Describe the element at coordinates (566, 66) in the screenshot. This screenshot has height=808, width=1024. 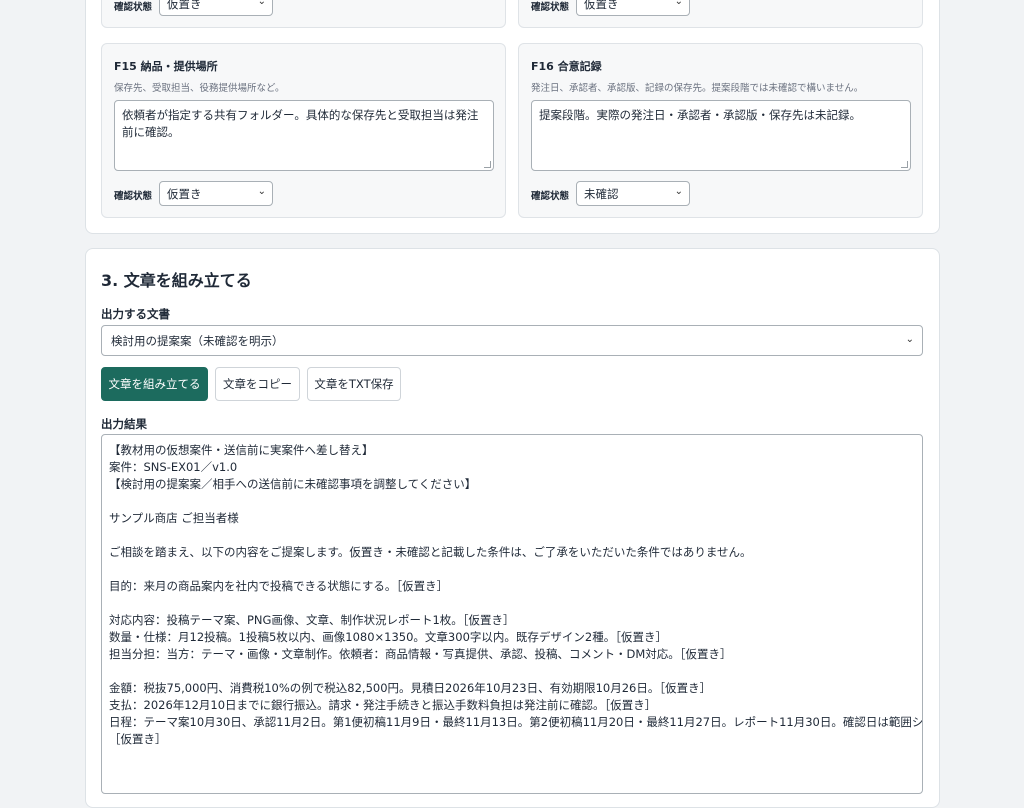
I see `field-title: F16 合意記録` at that location.